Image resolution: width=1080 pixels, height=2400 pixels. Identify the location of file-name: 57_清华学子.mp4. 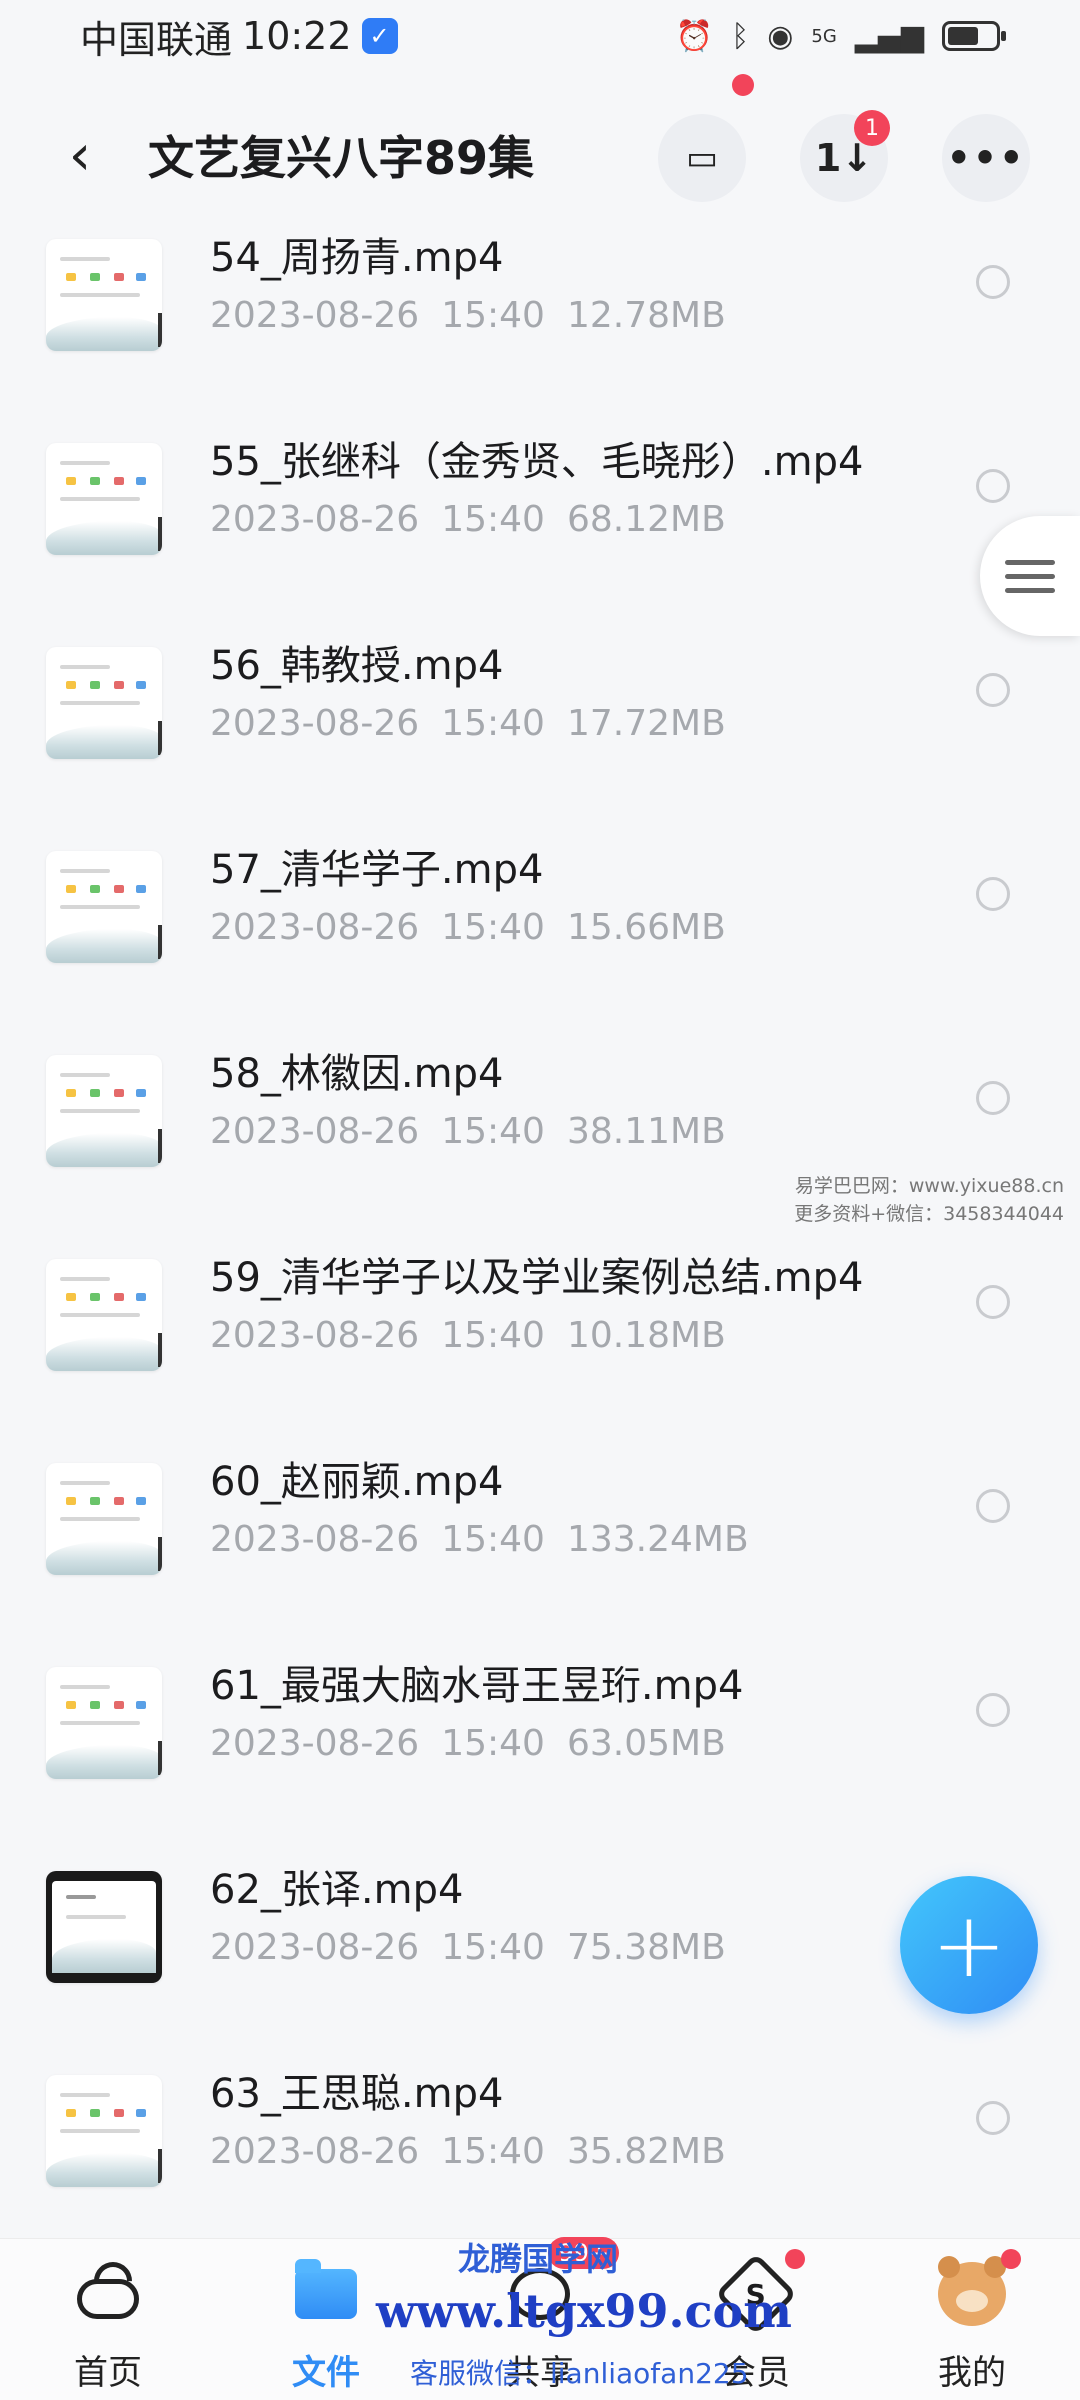
(377, 870).